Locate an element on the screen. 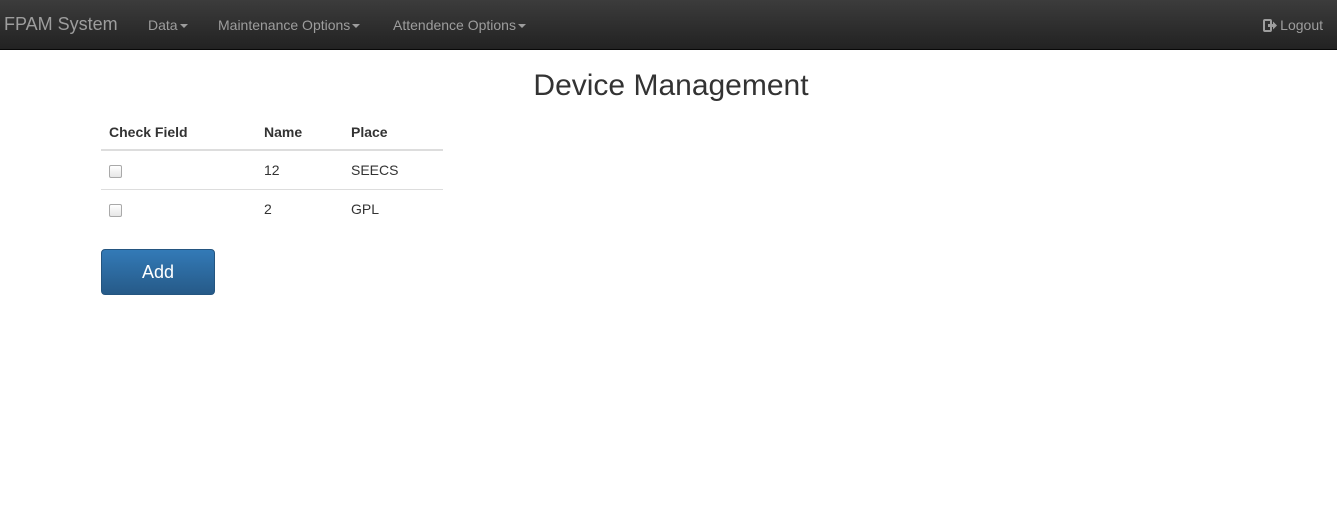 The image size is (1337, 512). nav-menu-data: Data is located at coordinates (168, 25).